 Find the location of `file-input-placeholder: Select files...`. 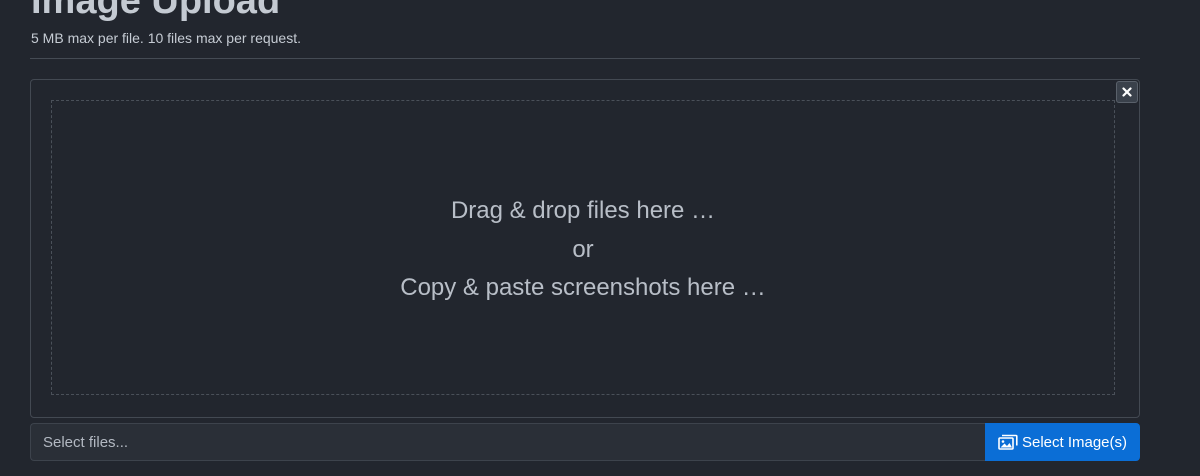

file-input-placeholder: Select files... is located at coordinates (86, 442).